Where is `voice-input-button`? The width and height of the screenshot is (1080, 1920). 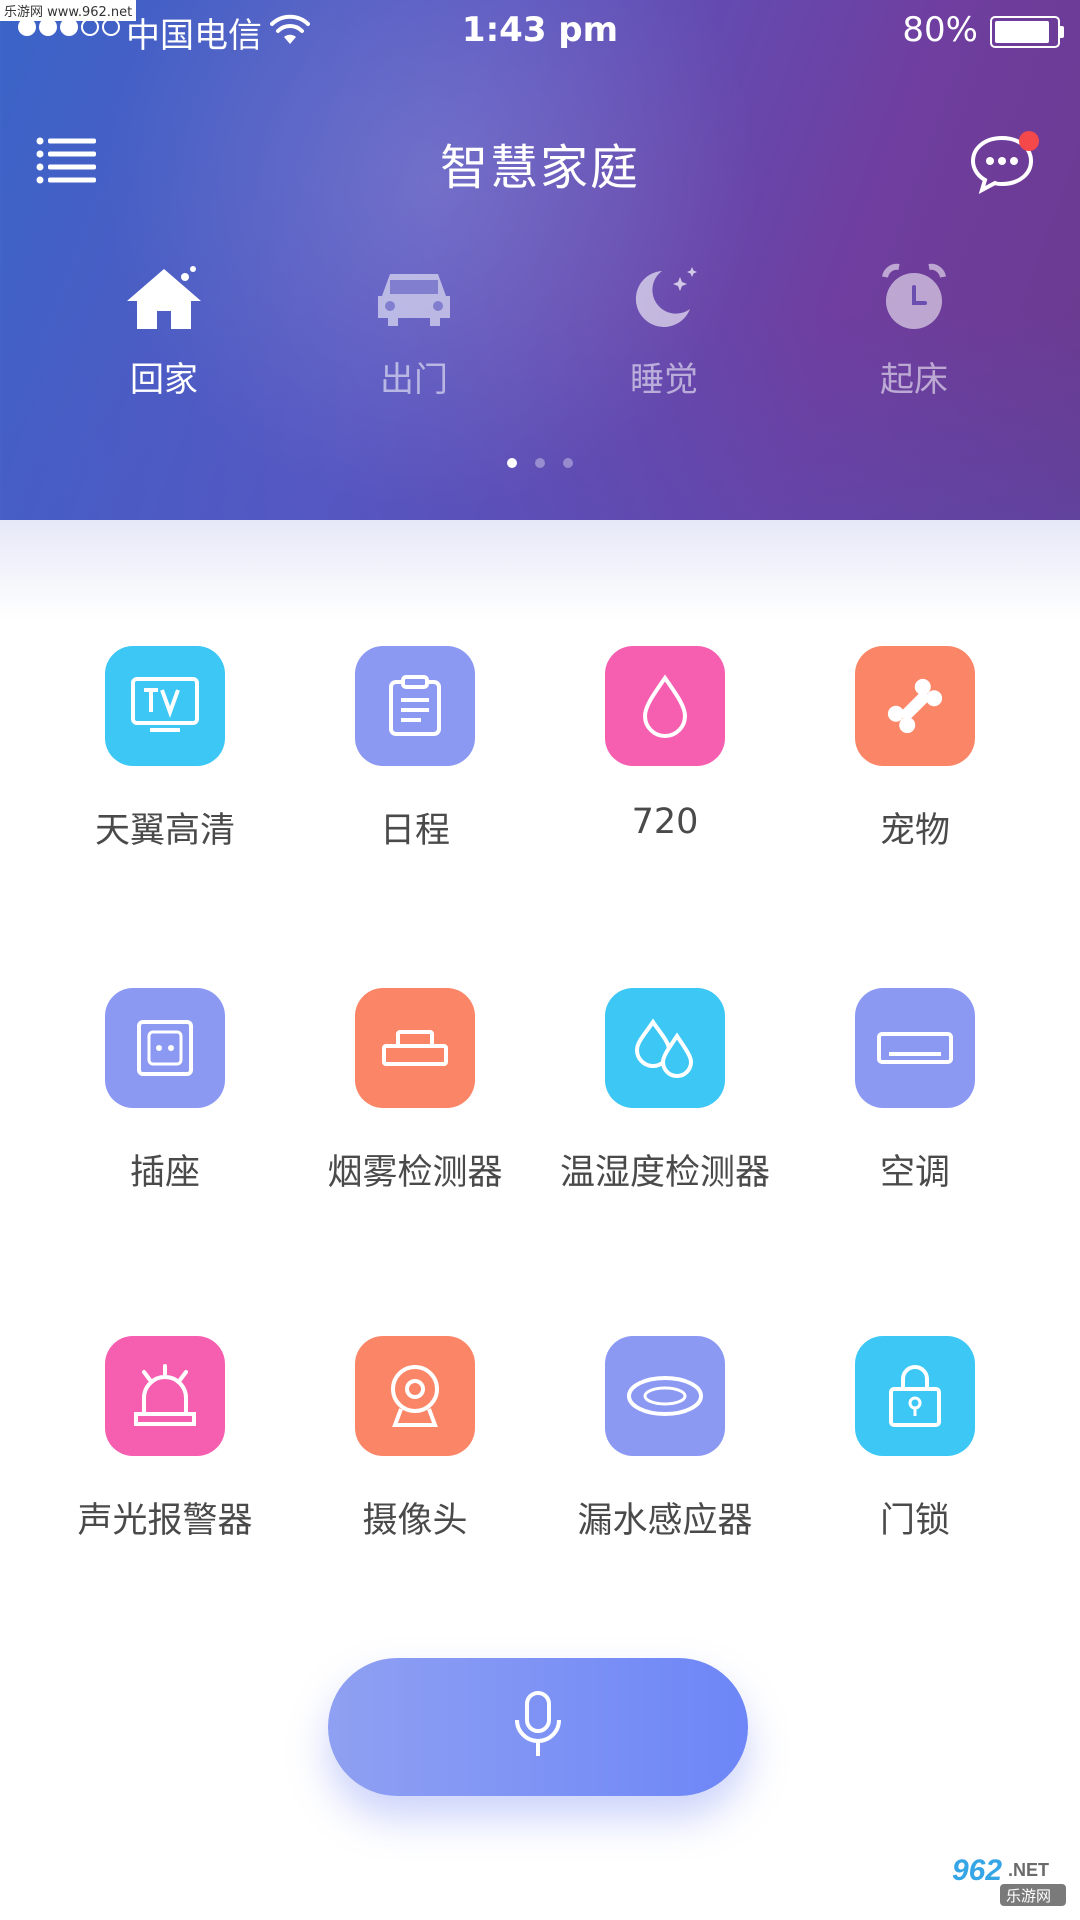
voice-input-button is located at coordinates (538, 1727).